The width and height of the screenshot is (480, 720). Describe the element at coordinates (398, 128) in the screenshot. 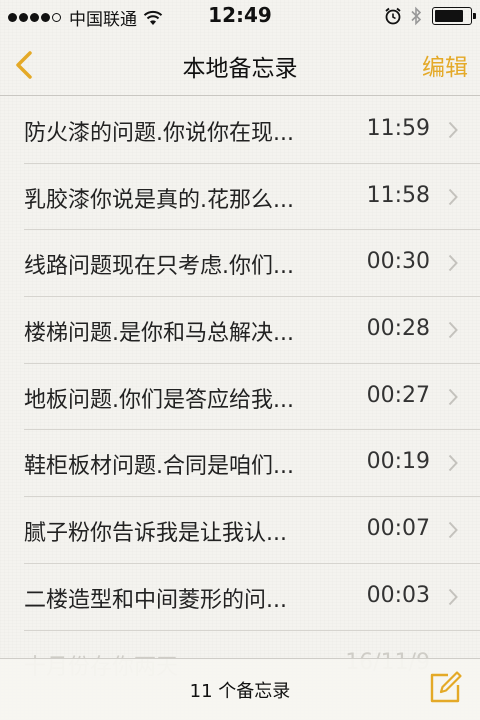

I see `note-time: 11:59` at that location.